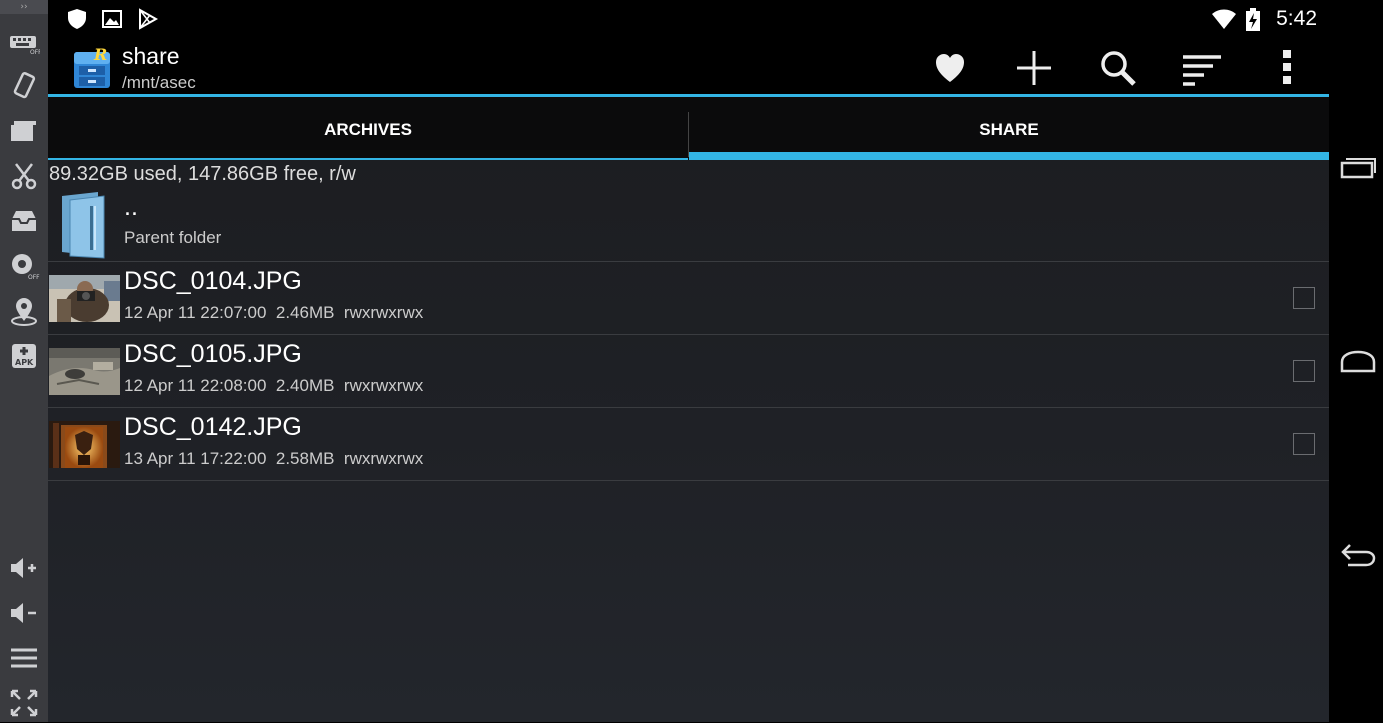  What do you see at coordinates (273, 386) in the screenshot?
I see `file-meta: 12 Apr 11 22:08:00 2.40MB rwxrwxrwx` at bounding box center [273, 386].